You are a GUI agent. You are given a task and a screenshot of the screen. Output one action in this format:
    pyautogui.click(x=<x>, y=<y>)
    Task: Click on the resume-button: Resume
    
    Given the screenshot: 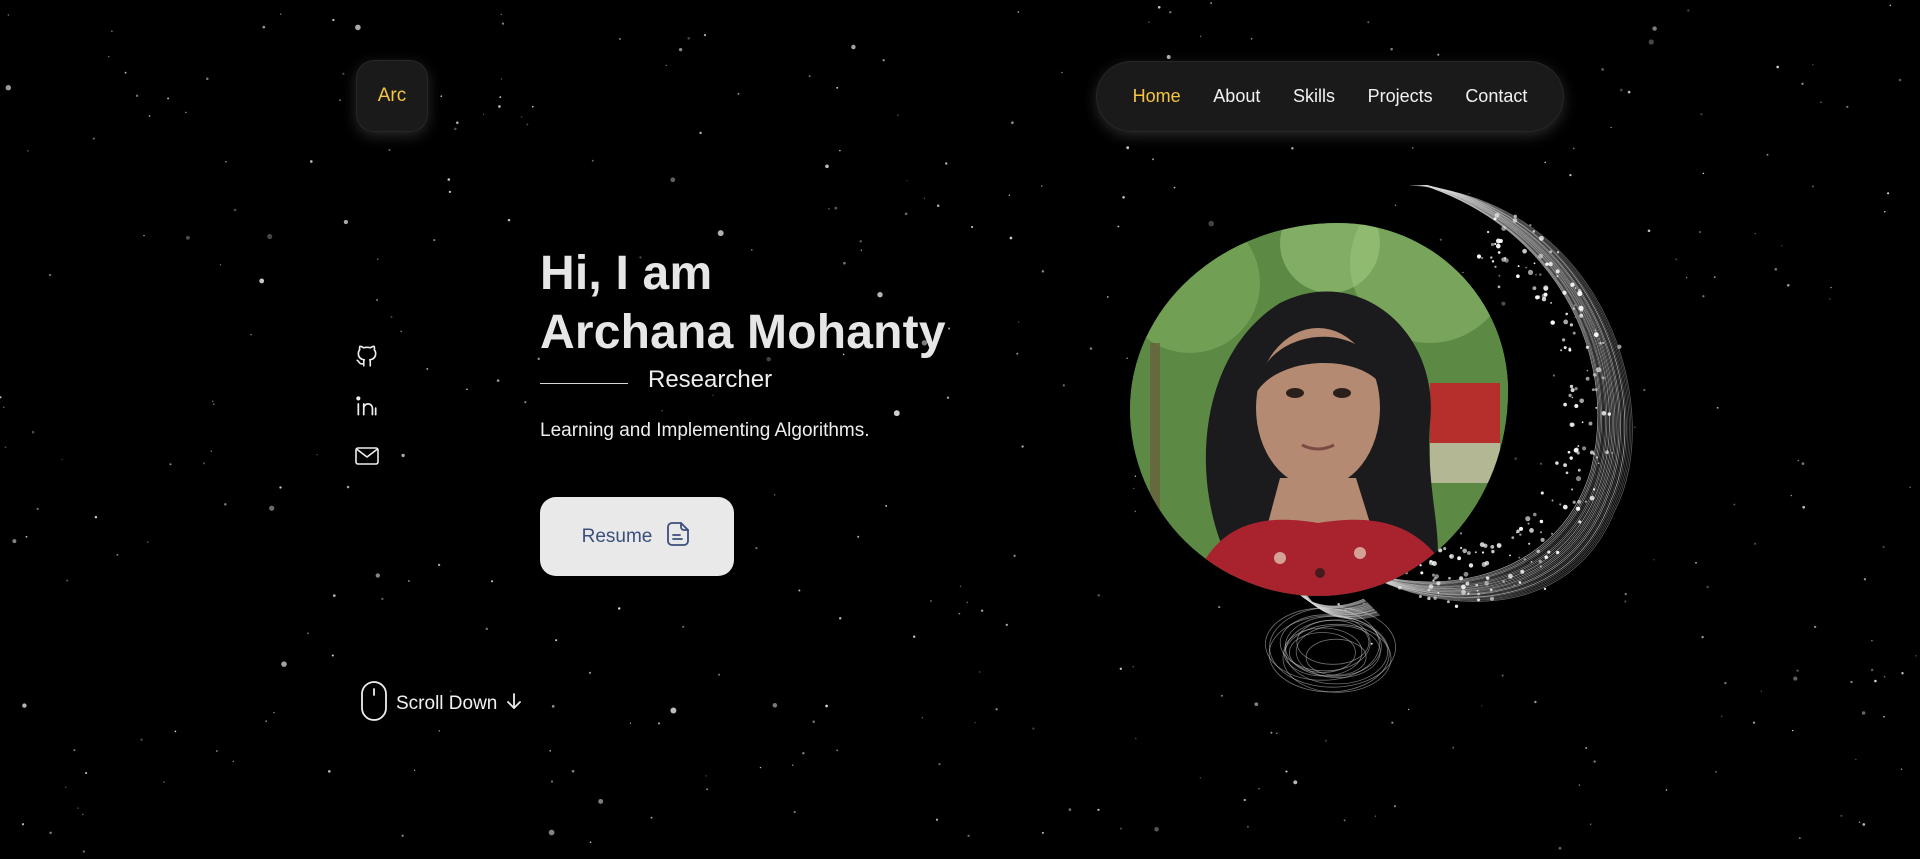 What is the action you would take?
    pyautogui.click(x=637, y=536)
    